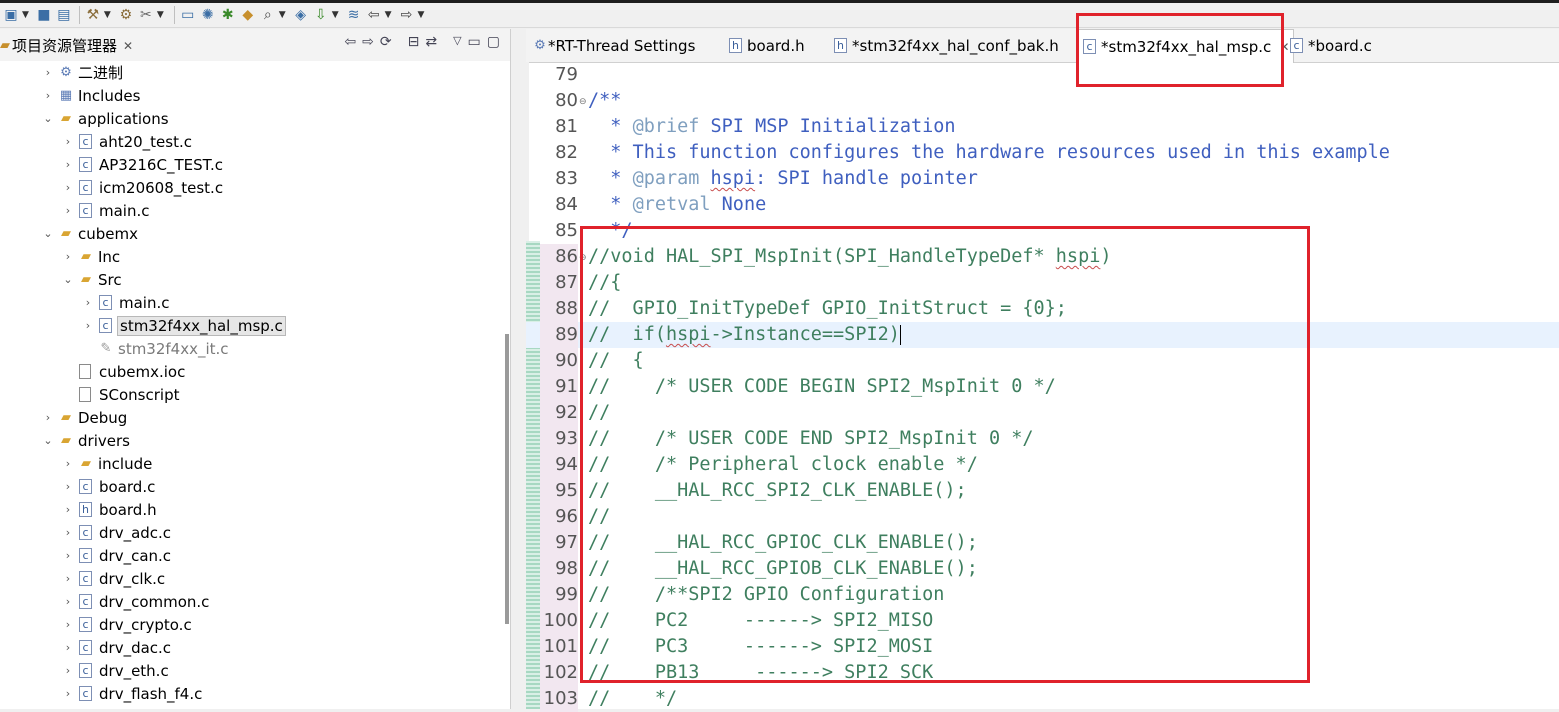 The height and width of the screenshot is (712, 1559). Describe the element at coordinates (113, 578) in the screenshot. I see `tree-item-file: › c drv_clk.c` at that location.